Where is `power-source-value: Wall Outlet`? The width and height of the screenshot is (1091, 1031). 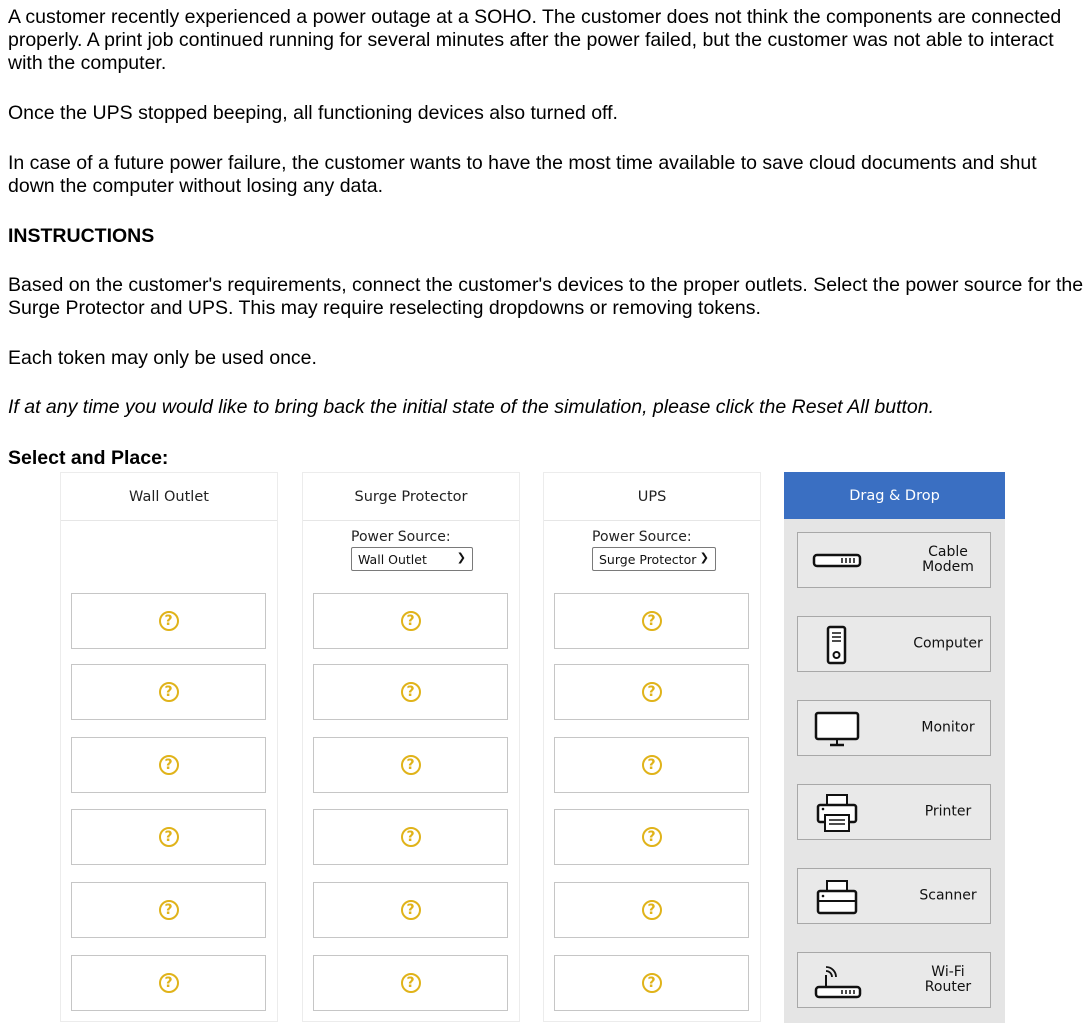 power-source-value: Wall Outlet is located at coordinates (392, 559).